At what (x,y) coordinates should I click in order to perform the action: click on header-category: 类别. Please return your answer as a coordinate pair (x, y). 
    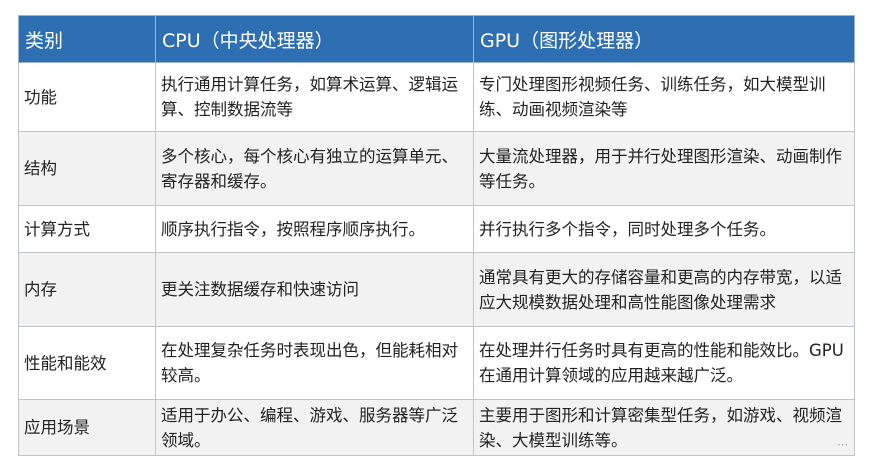
    Looking at the image, I should click on (87, 39).